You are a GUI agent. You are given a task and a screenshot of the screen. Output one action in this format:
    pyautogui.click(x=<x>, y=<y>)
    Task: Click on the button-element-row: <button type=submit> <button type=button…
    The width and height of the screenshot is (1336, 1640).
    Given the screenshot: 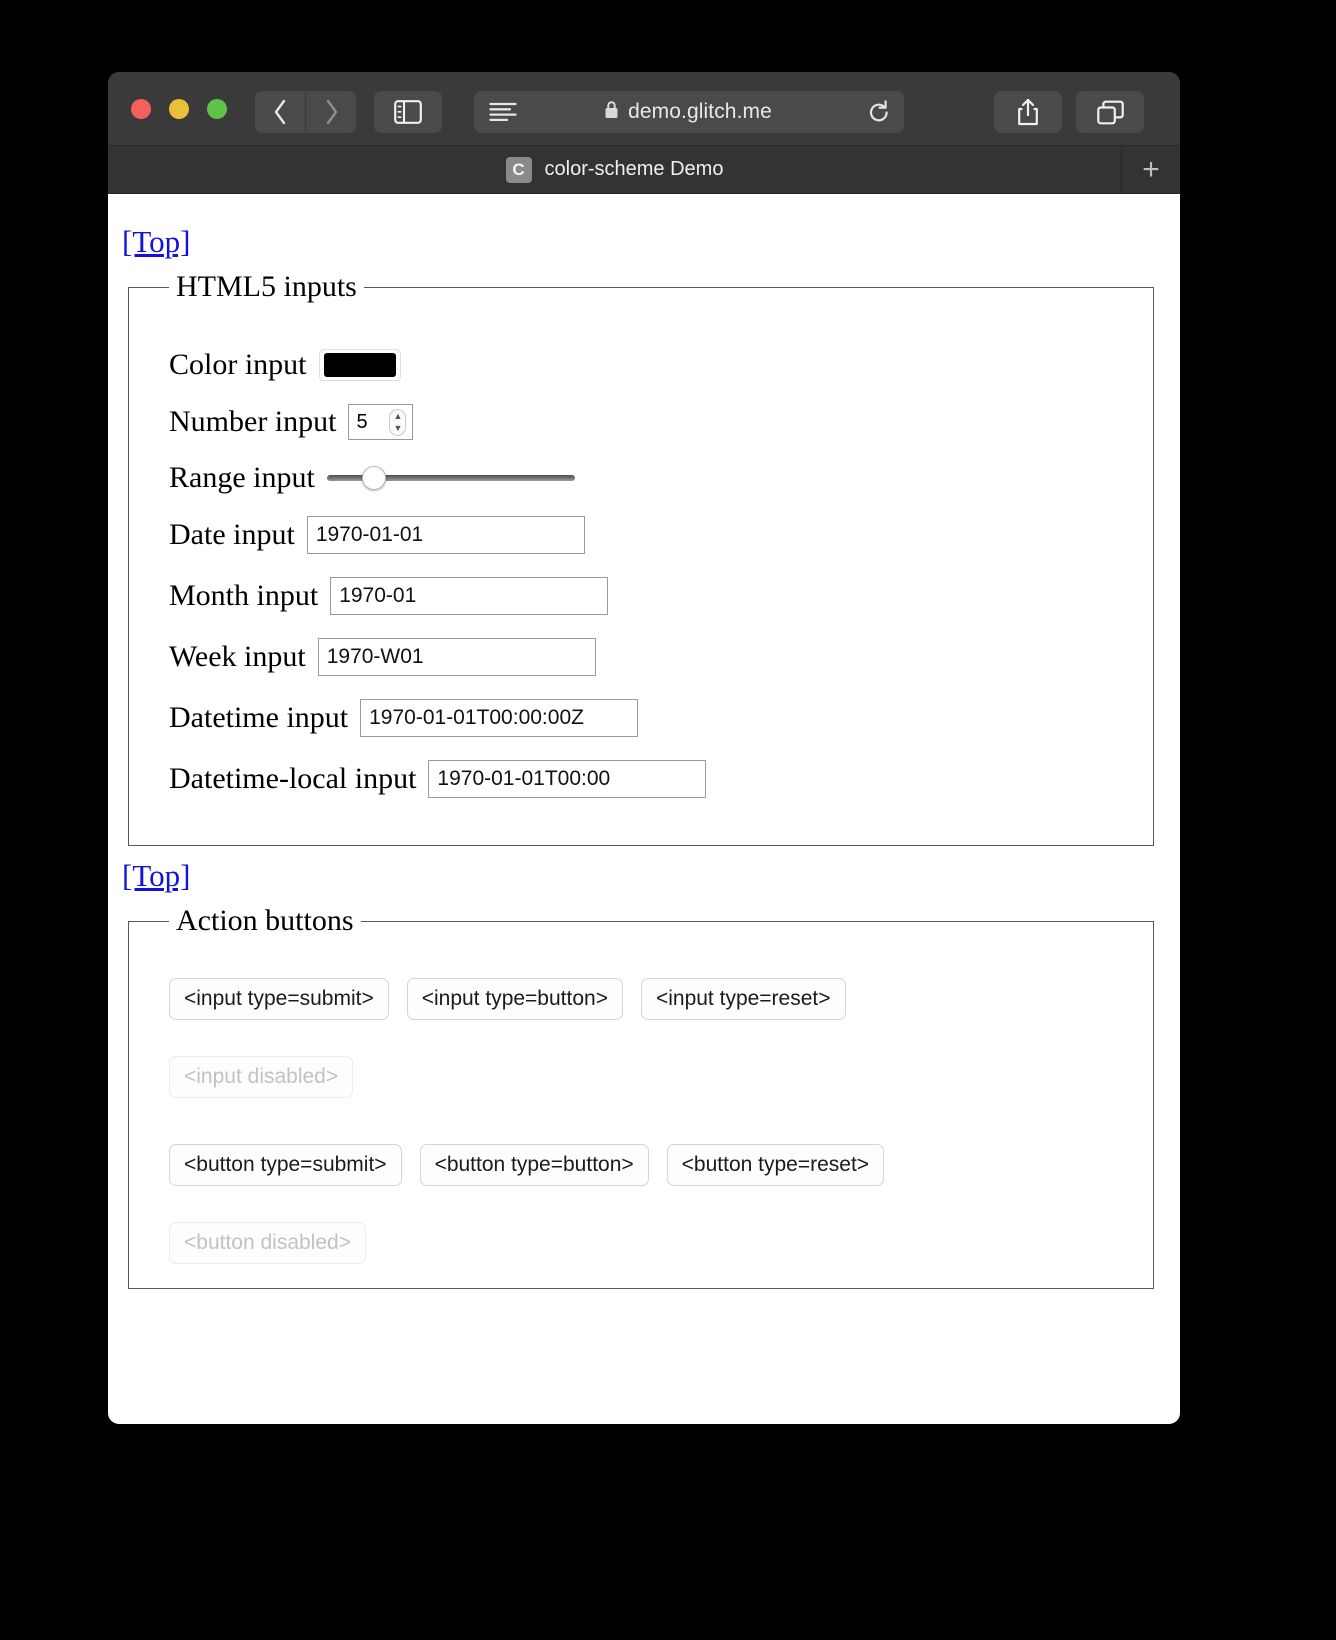 What is the action you would take?
    pyautogui.click(x=564, y=1204)
    